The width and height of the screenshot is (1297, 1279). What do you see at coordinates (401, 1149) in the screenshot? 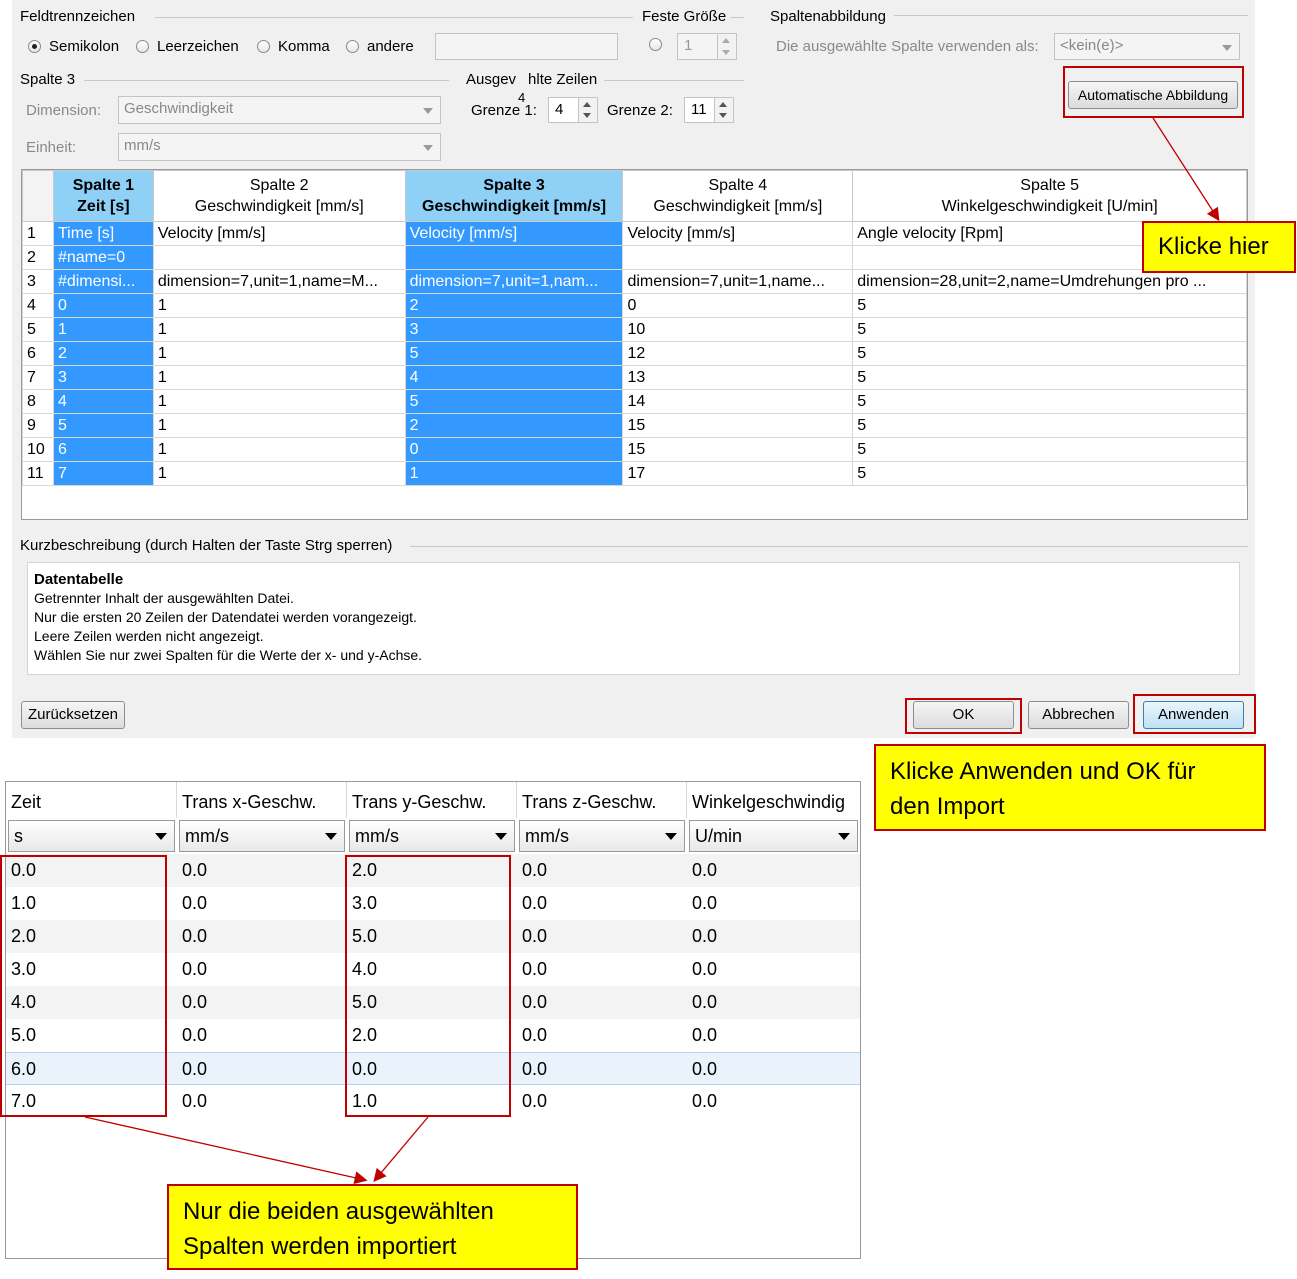
I see `arrow-from-trans-y` at bounding box center [401, 1149].